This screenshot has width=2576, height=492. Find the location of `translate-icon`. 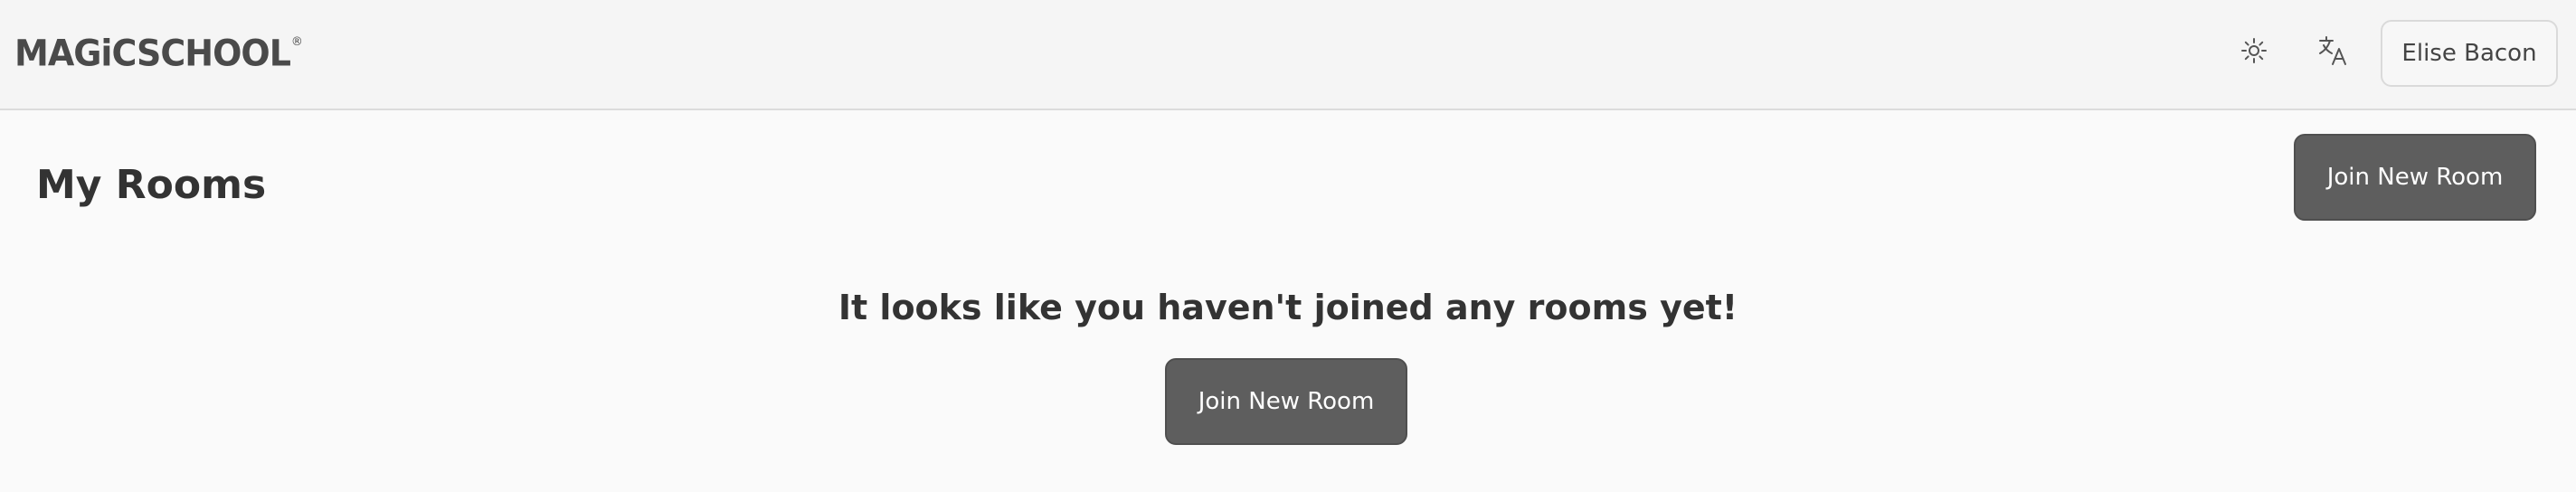

translate-icon is located at coordinates (2333, 52).